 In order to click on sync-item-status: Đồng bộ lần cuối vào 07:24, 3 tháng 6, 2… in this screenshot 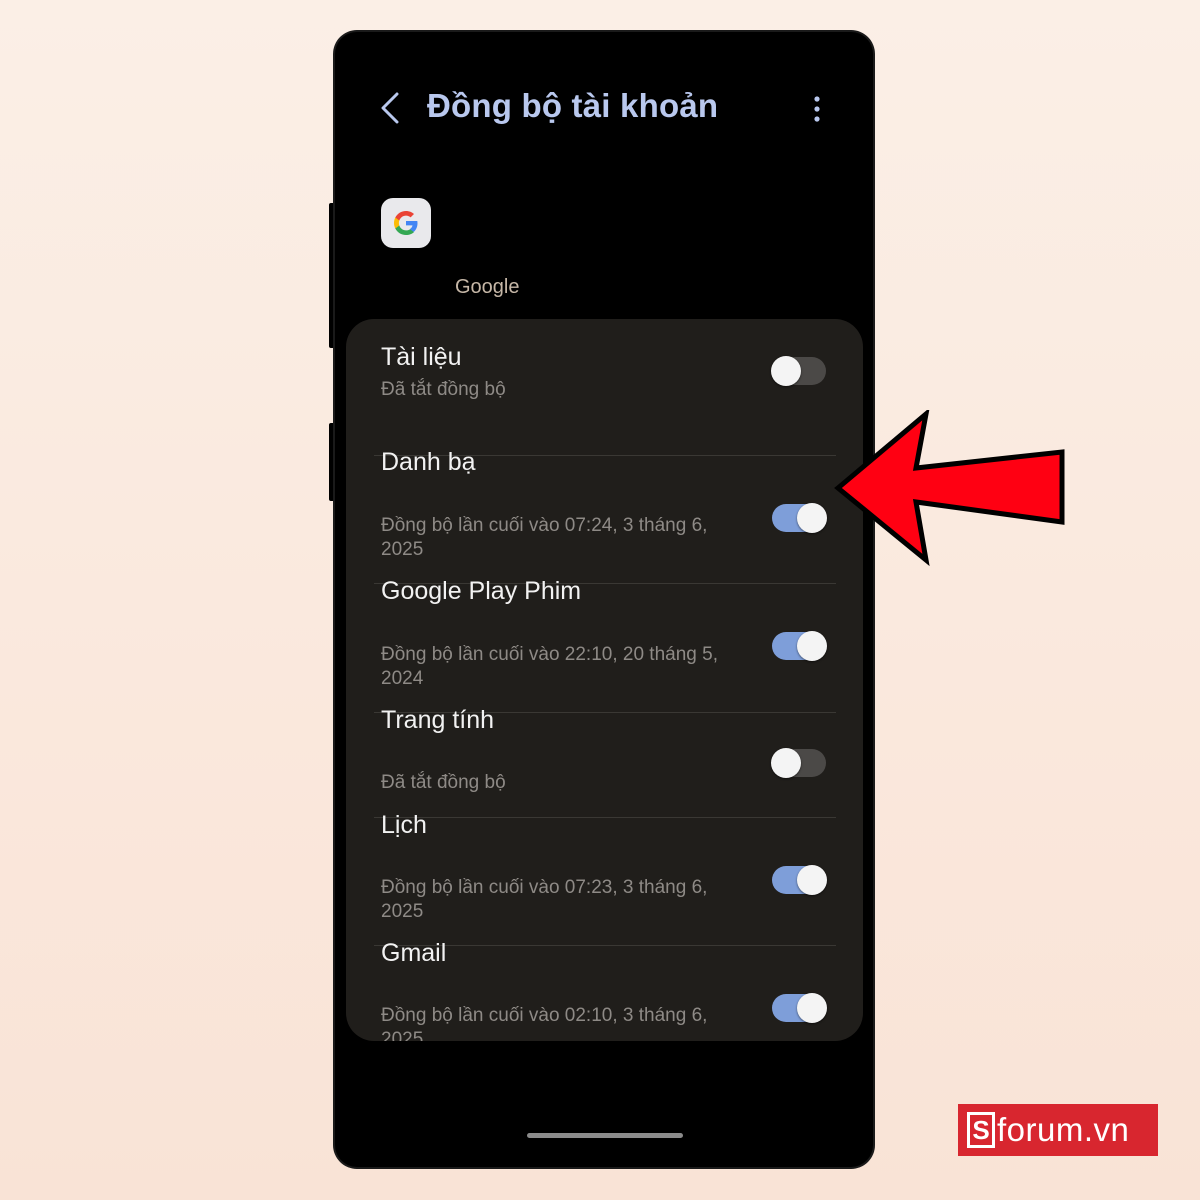, I will do `click(544, 537)`.